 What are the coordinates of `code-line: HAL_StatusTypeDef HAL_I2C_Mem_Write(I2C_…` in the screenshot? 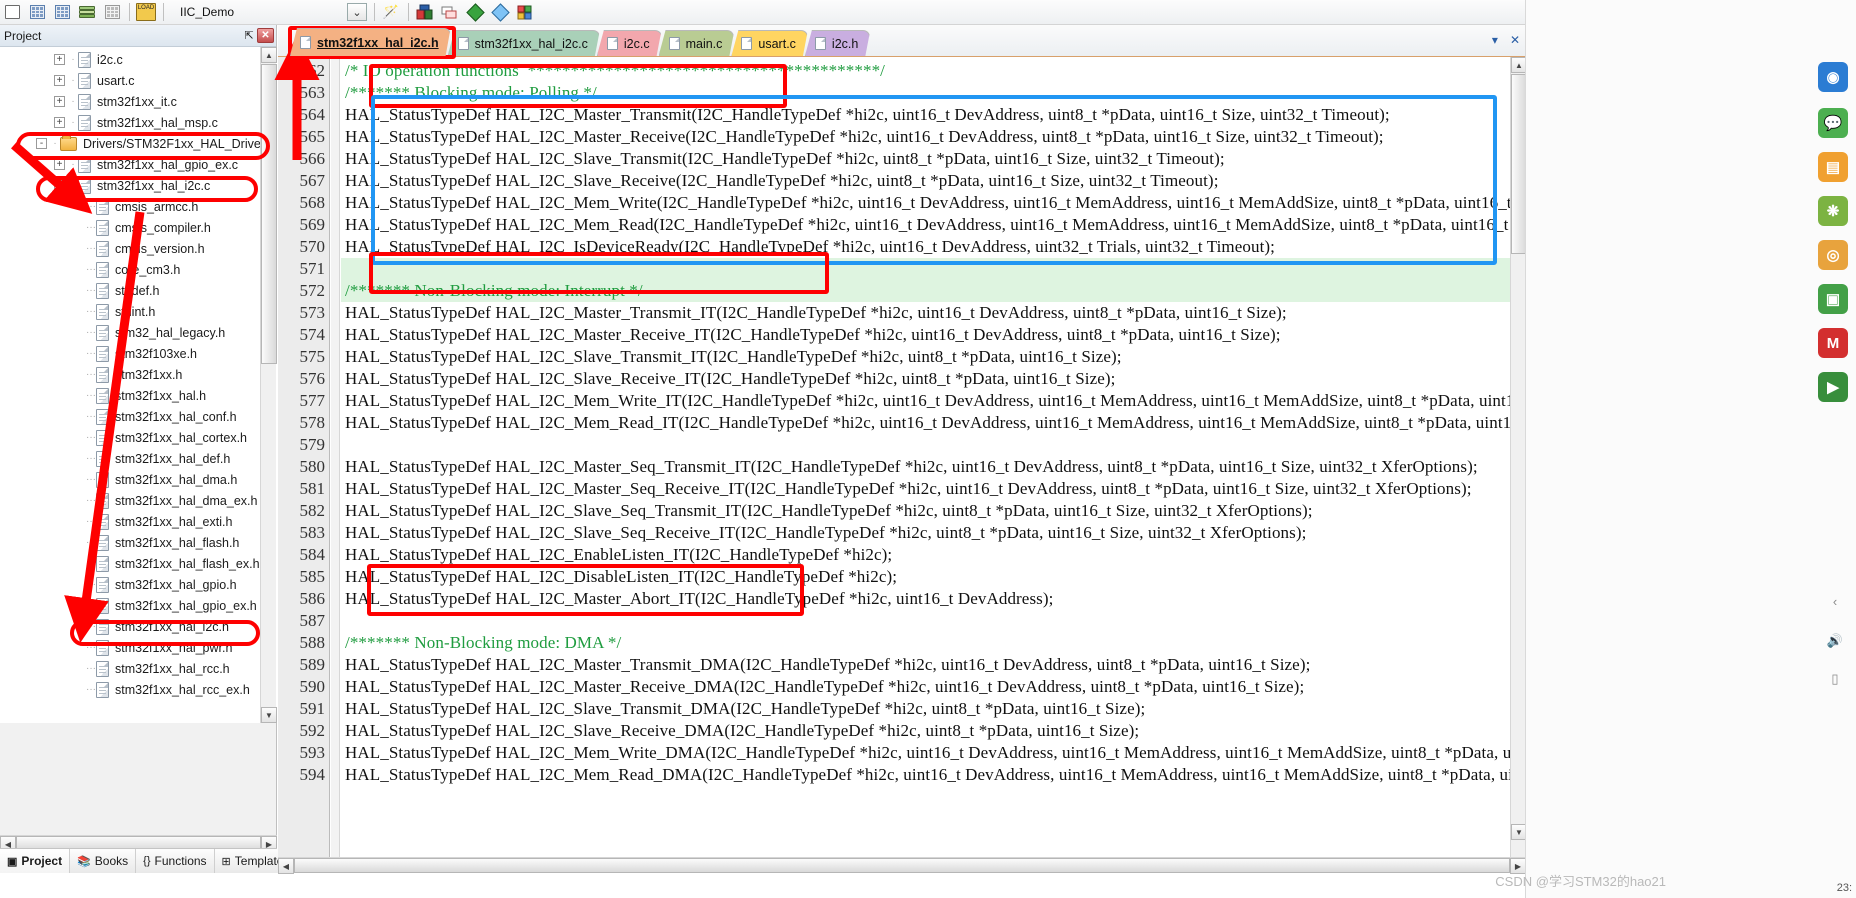 It's located at (935, 203).